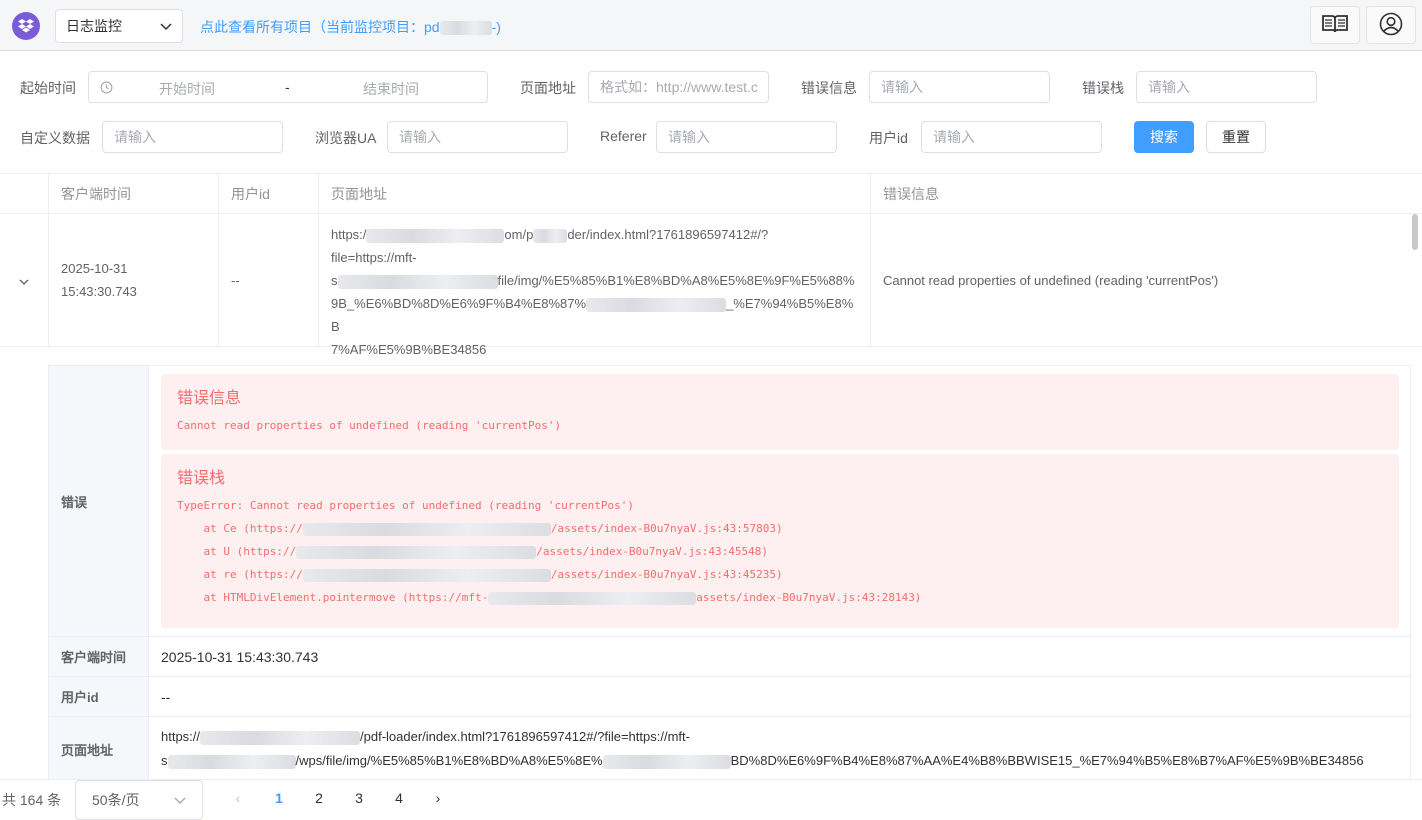  I want to click on page-3-button: 3, so click(359, 798).